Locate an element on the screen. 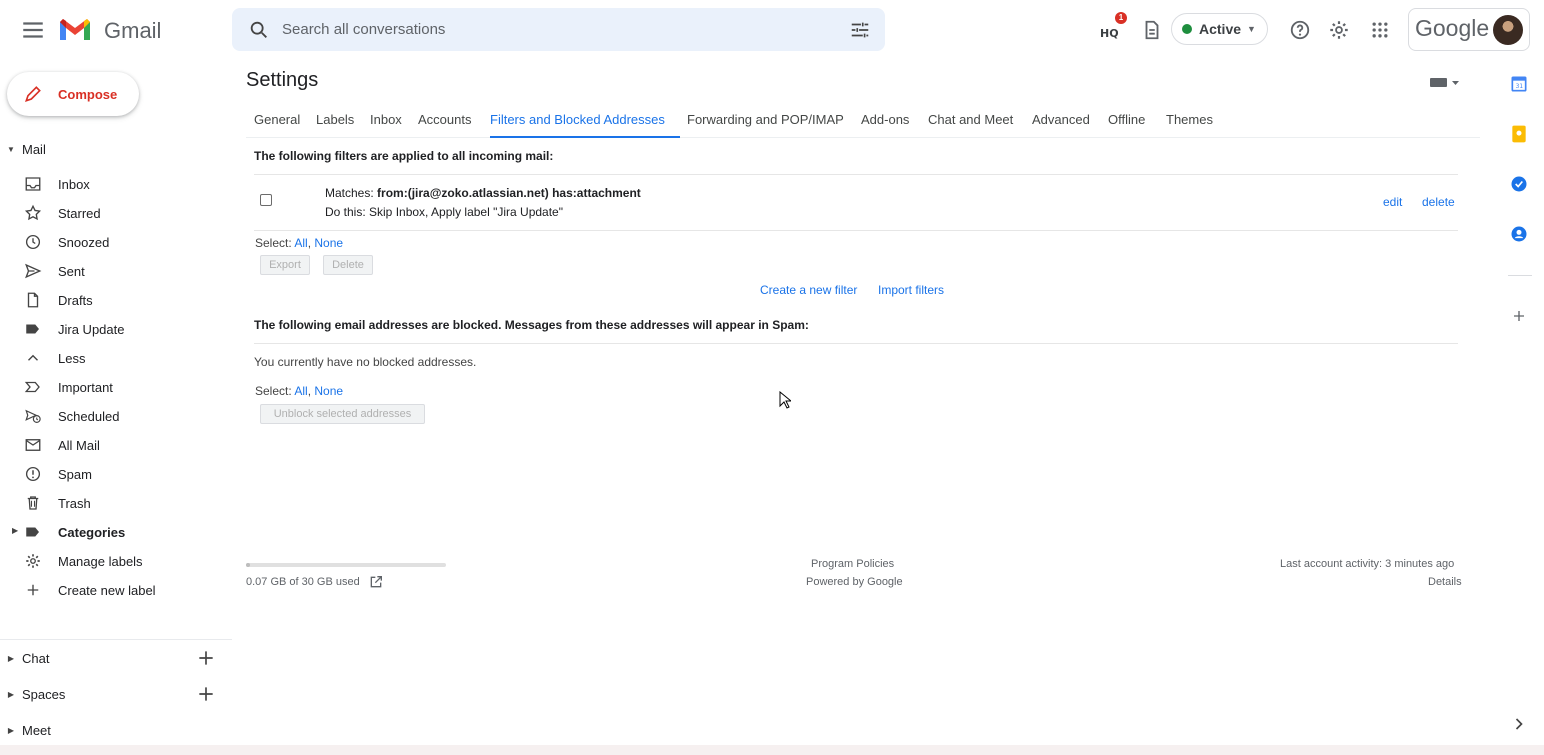 The height and width of the screenshot is (755, 1544). status-dropdown: Active ▼ is located at coordinates (1219, 29).